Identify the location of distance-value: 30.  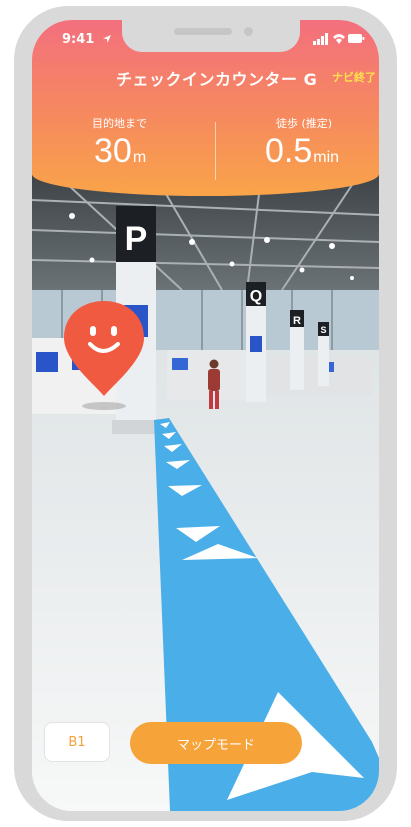
(113, 151).